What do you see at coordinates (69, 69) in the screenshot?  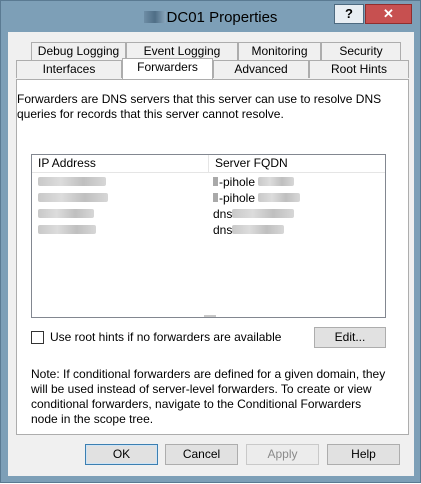 I see `tab-interfaces: Interfaces` at bounding box center [69, 69].